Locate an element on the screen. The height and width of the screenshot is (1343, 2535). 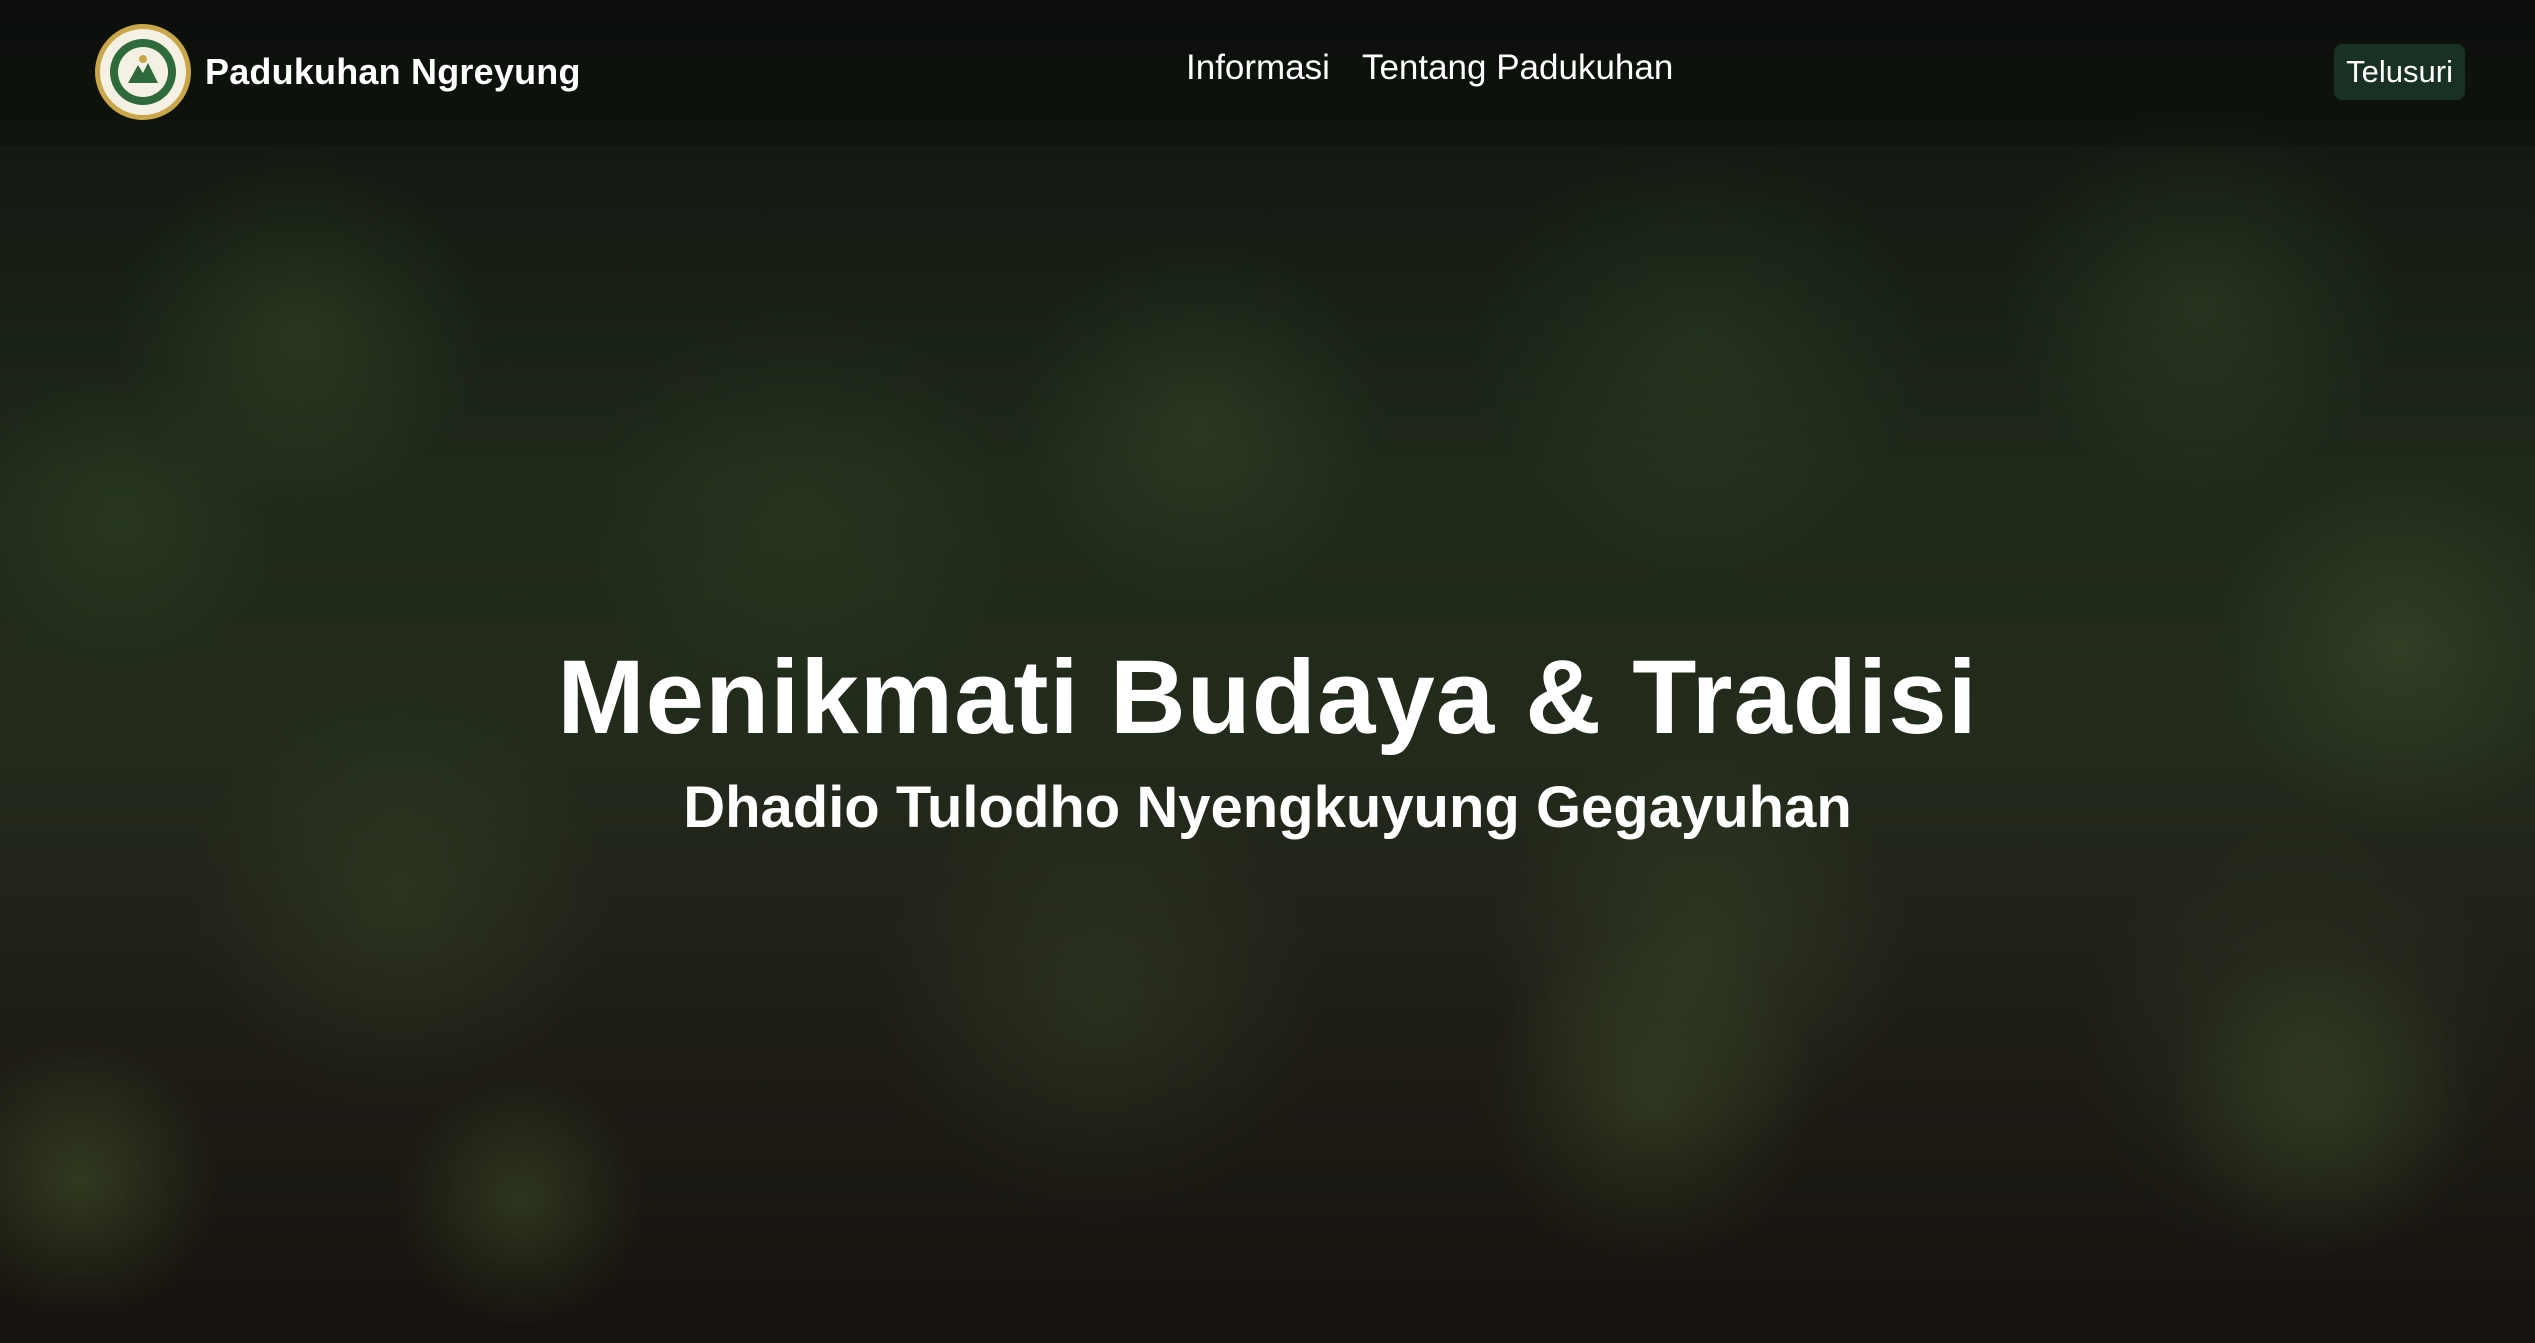
telusuri-button: Telusuri is located at coordinates (2399, 72).